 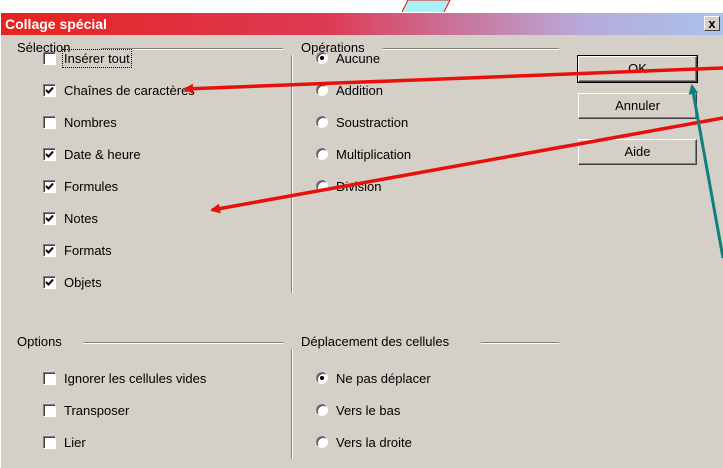 What do you see at coordinates (91, 186) in the screenshot?
I see `checkbox-label: Formules` at bounding box center [91, 186].